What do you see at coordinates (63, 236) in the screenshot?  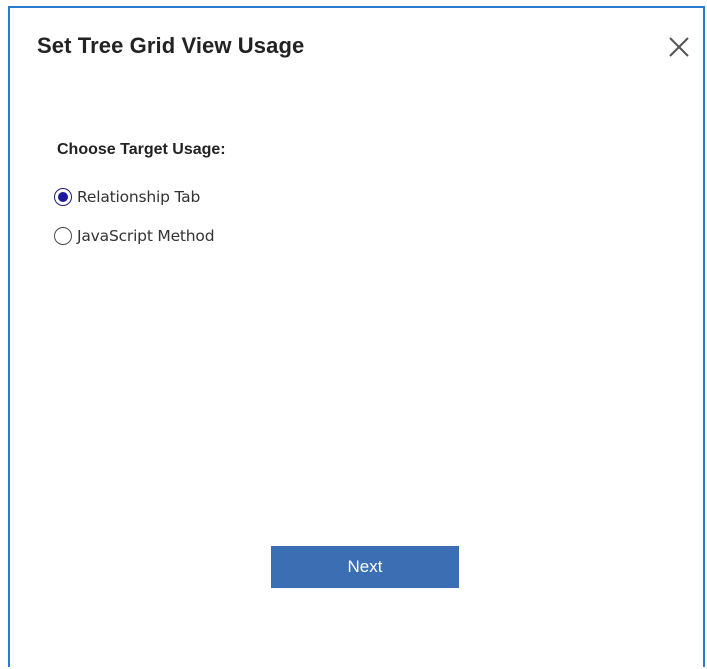 I see `radio-unchecked-icon` at bounding box center [63, 236].